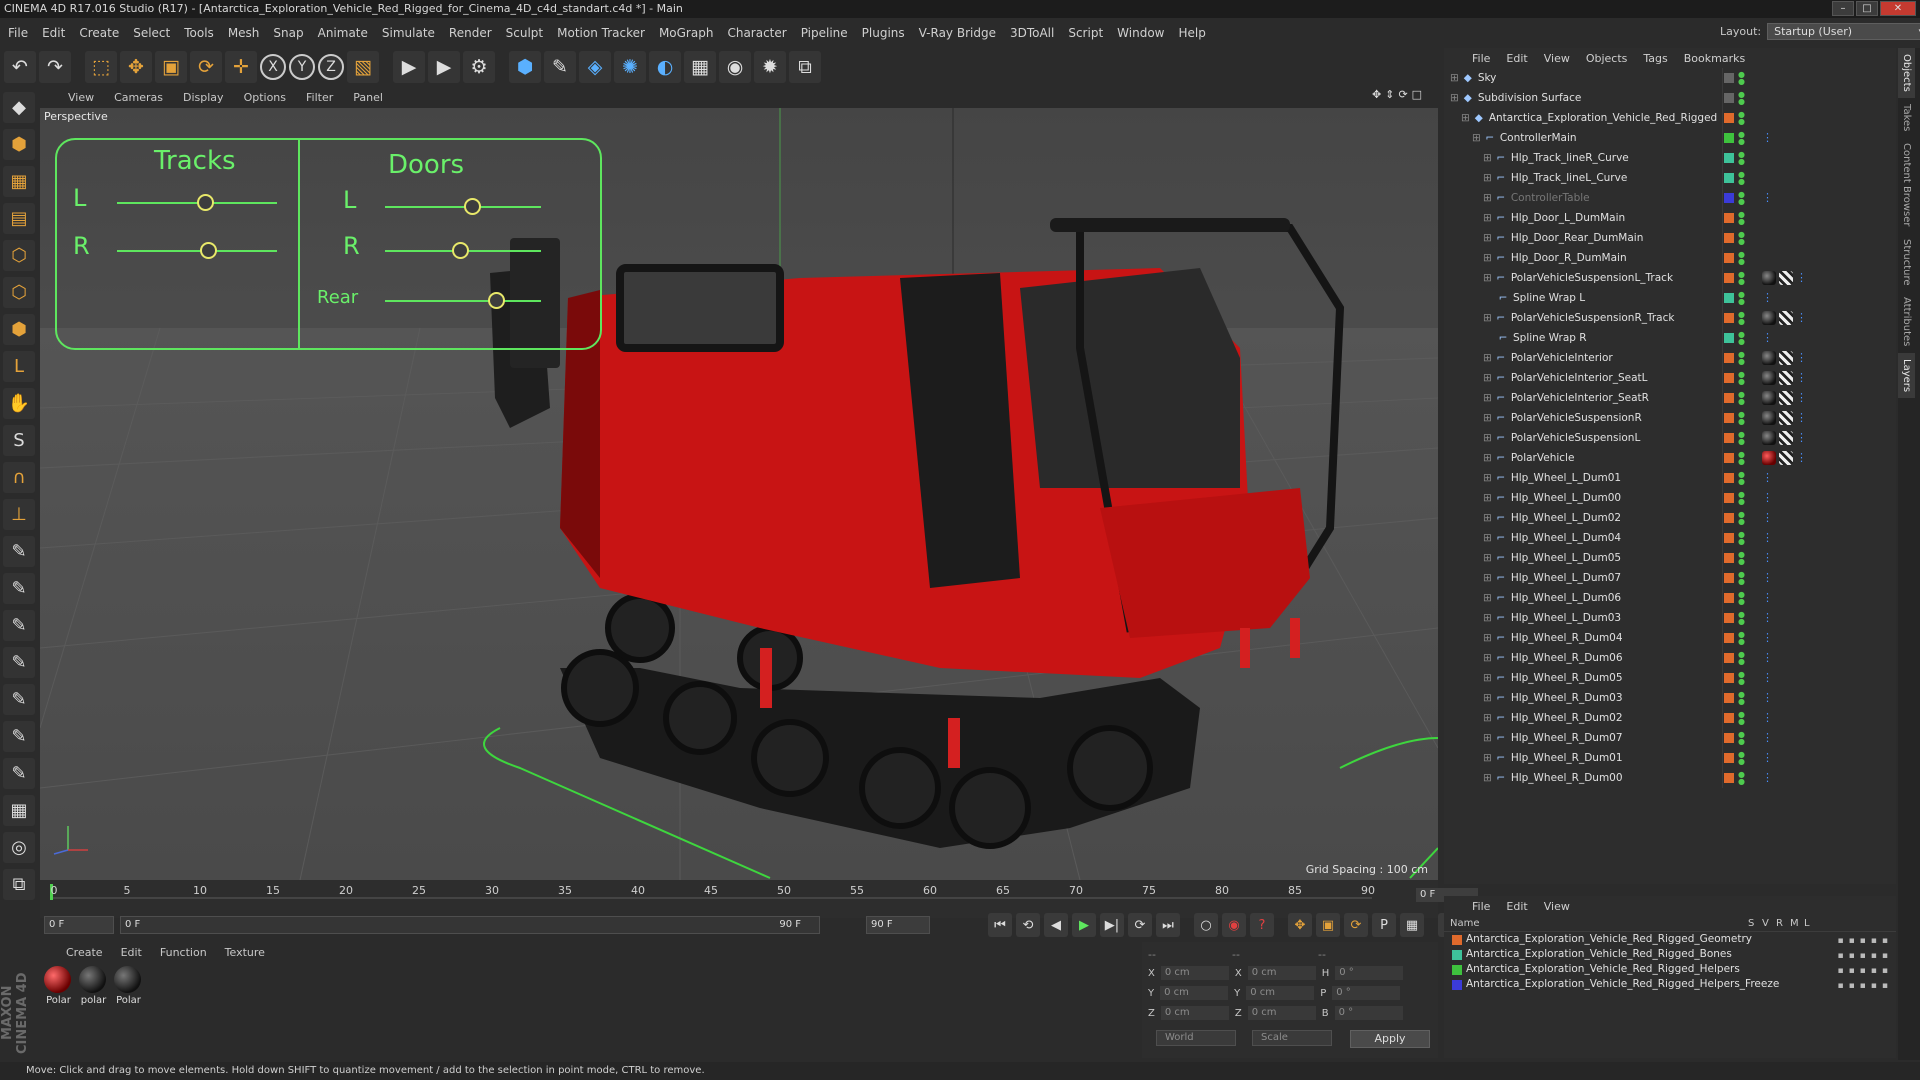 The height and width of the screenshot is (1080, 1920). I want to click on render-picture-viewer-icon: ▶, so click(444, 67).